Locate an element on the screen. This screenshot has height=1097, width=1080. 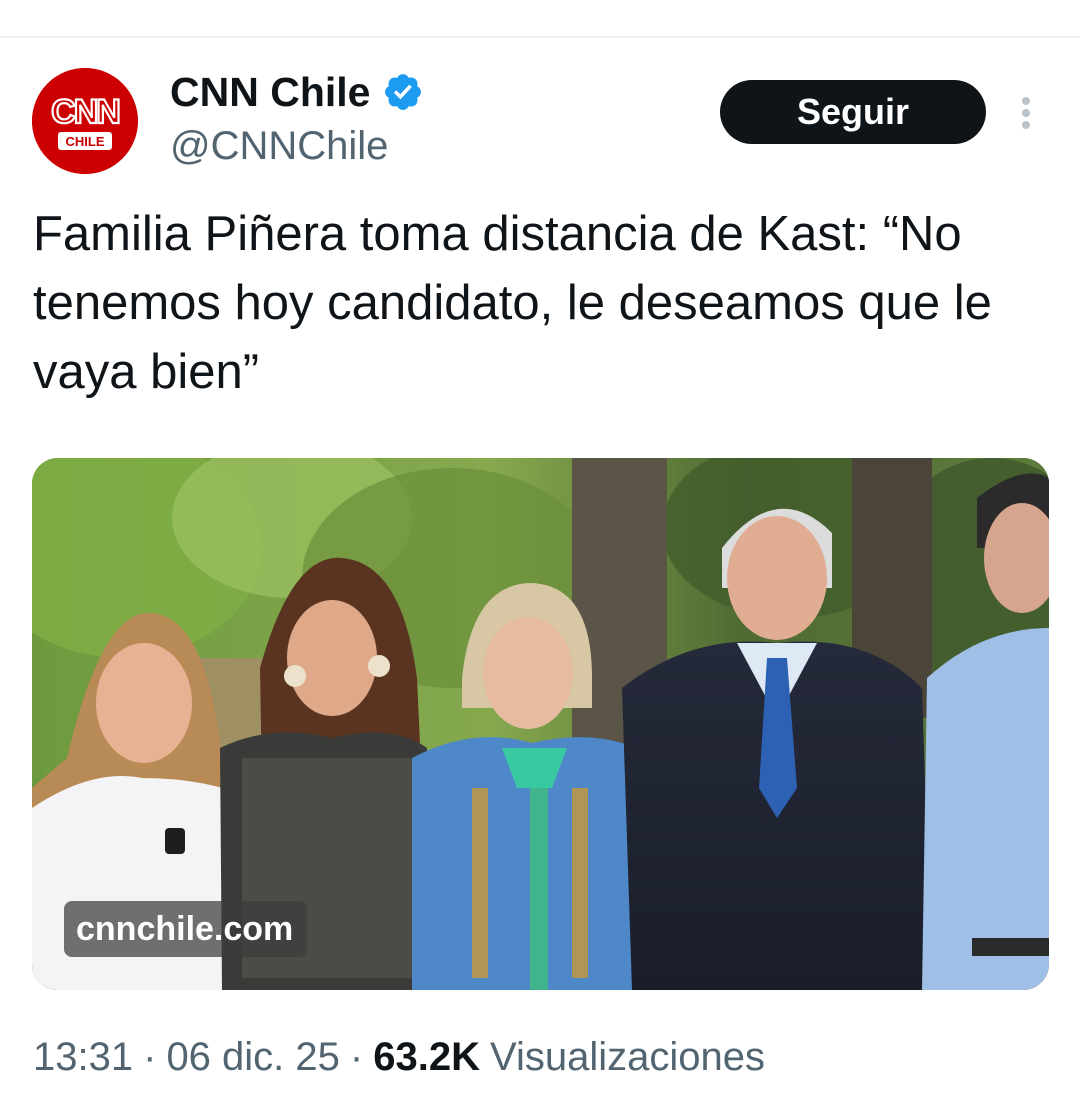
avatar-sub-text: CHILE is located at coordinates (85, 141).